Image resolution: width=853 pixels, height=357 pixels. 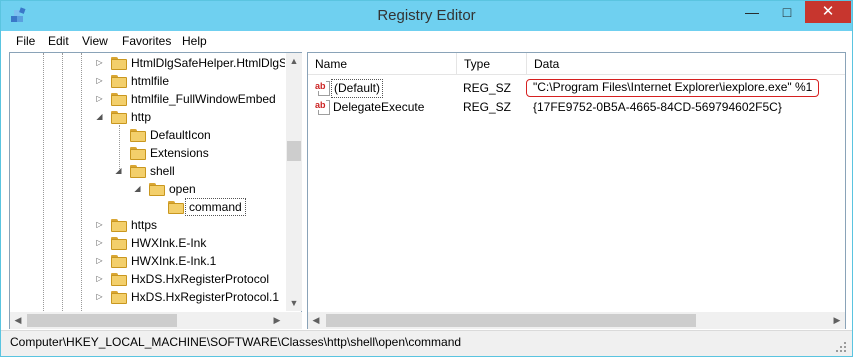 I want to click on tree-horizontal-scroll-thumb, so click(x=102, y=320).